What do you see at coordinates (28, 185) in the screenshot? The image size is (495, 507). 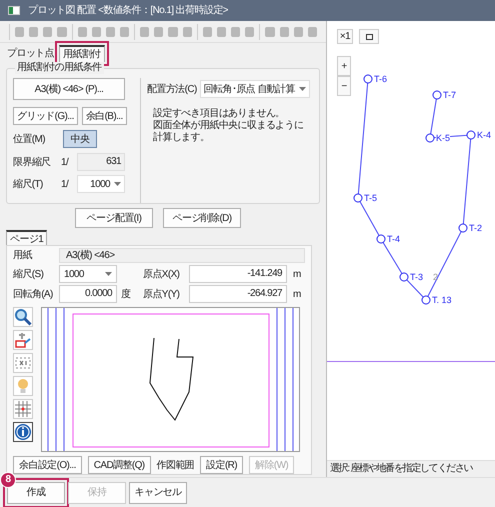 I see `field-label: 縮尺(T)` at bounding box center [28, 185].